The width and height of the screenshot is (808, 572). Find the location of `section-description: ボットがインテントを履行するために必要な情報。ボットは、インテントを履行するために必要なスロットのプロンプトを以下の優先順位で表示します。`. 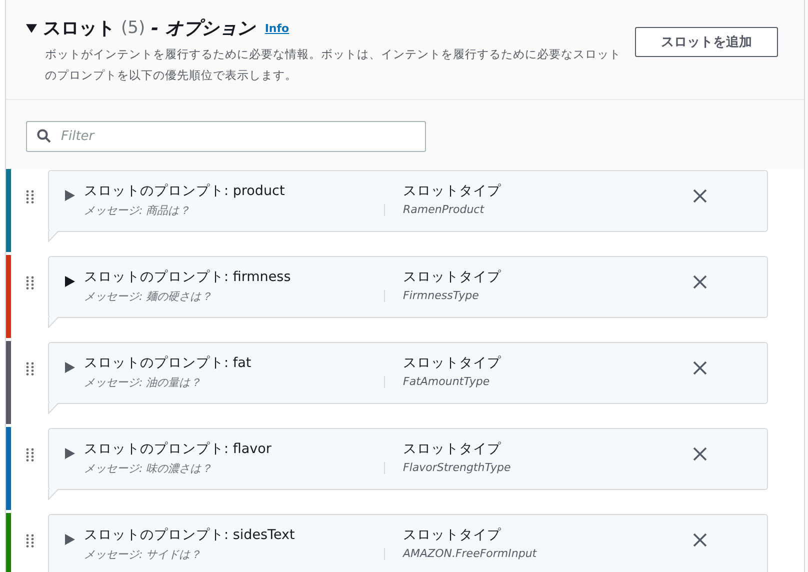

section-description: ボットがインテントを履行するために必要な情報。ボットは、インテントを履行するために必要なスロットのプロンプトを以下の優先順位で表示します。 is located at coordinates (333, 65).